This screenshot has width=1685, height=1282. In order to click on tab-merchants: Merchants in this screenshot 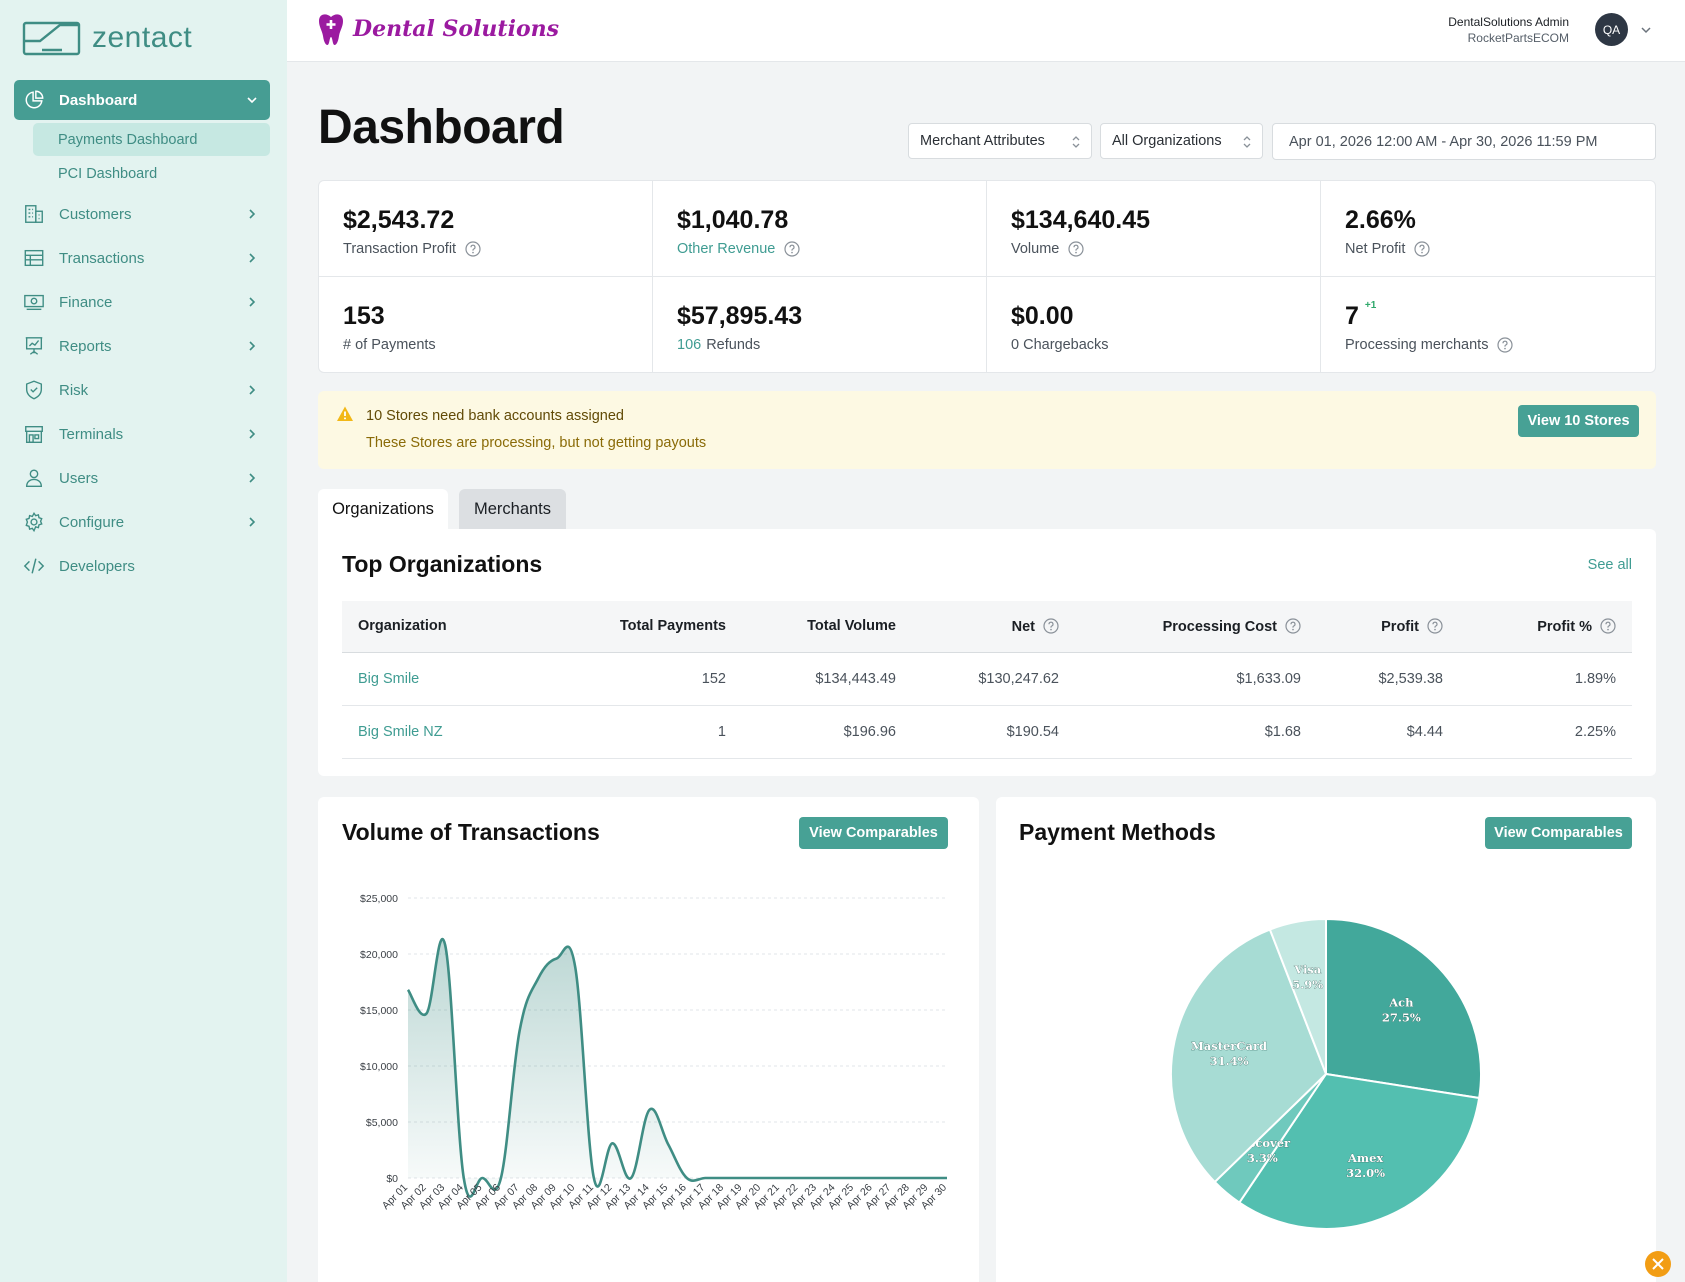, I will do `click(512, 509)`.